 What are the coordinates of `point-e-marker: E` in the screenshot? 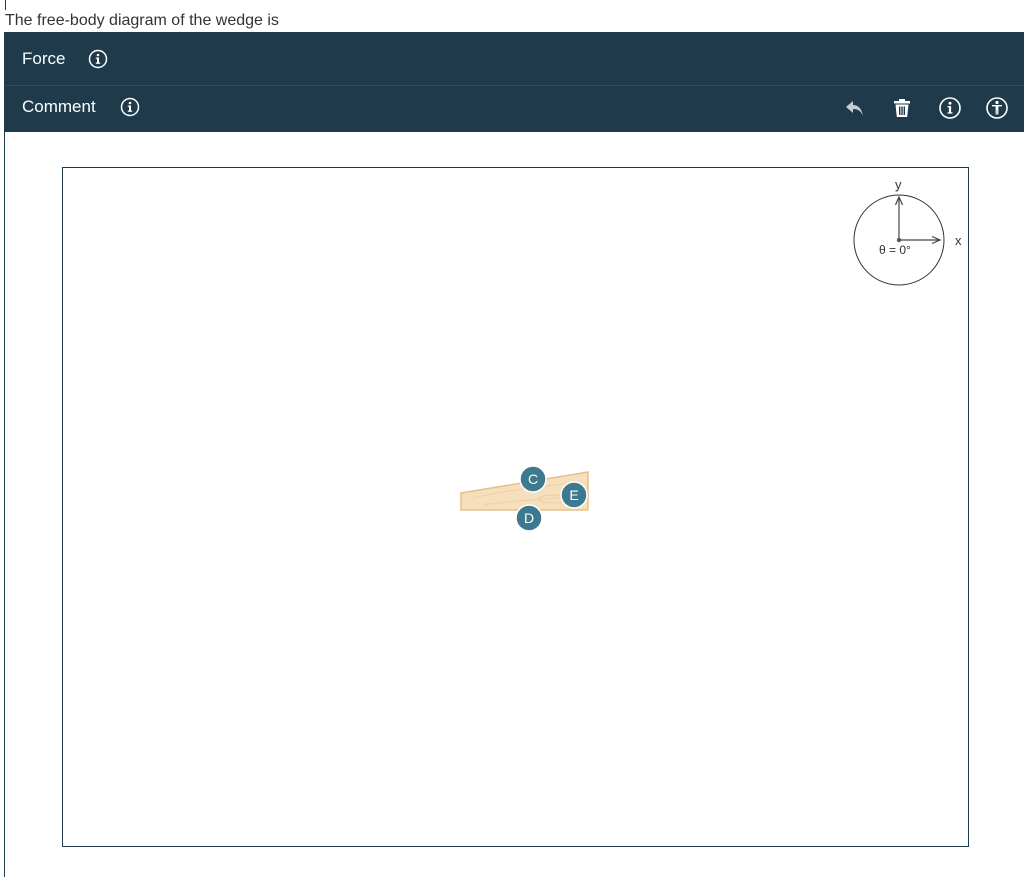 It's located at (574, 495).